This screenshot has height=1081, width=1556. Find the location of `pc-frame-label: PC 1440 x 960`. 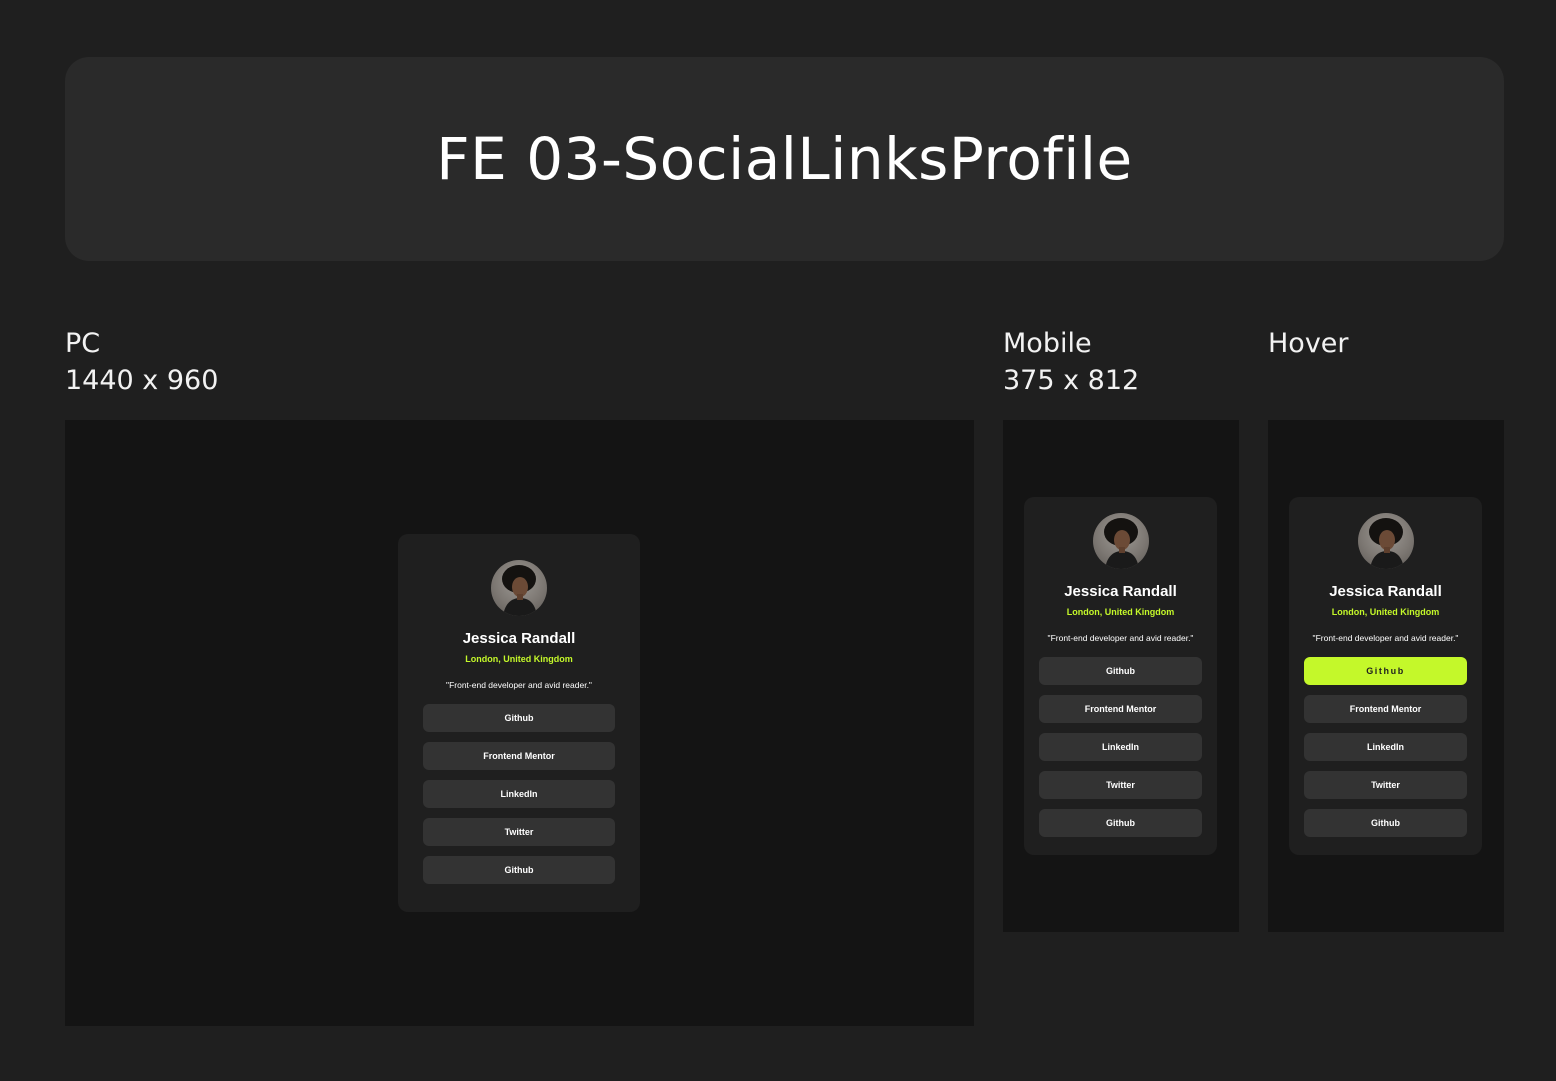

pc-frame-label: PC 1440 x 960 is located at coordinates (141, 362).